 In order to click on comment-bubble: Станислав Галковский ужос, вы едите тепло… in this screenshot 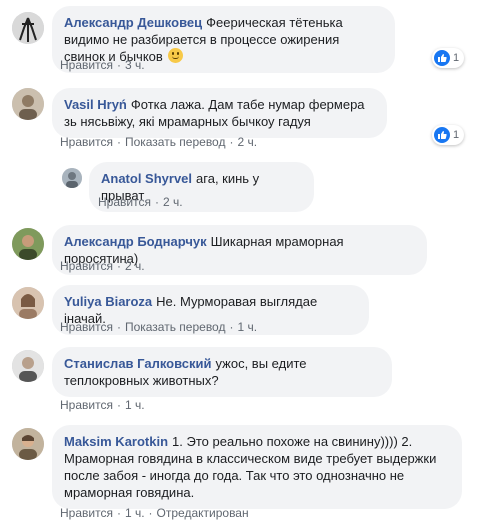, I will do `click(222, 372)`.